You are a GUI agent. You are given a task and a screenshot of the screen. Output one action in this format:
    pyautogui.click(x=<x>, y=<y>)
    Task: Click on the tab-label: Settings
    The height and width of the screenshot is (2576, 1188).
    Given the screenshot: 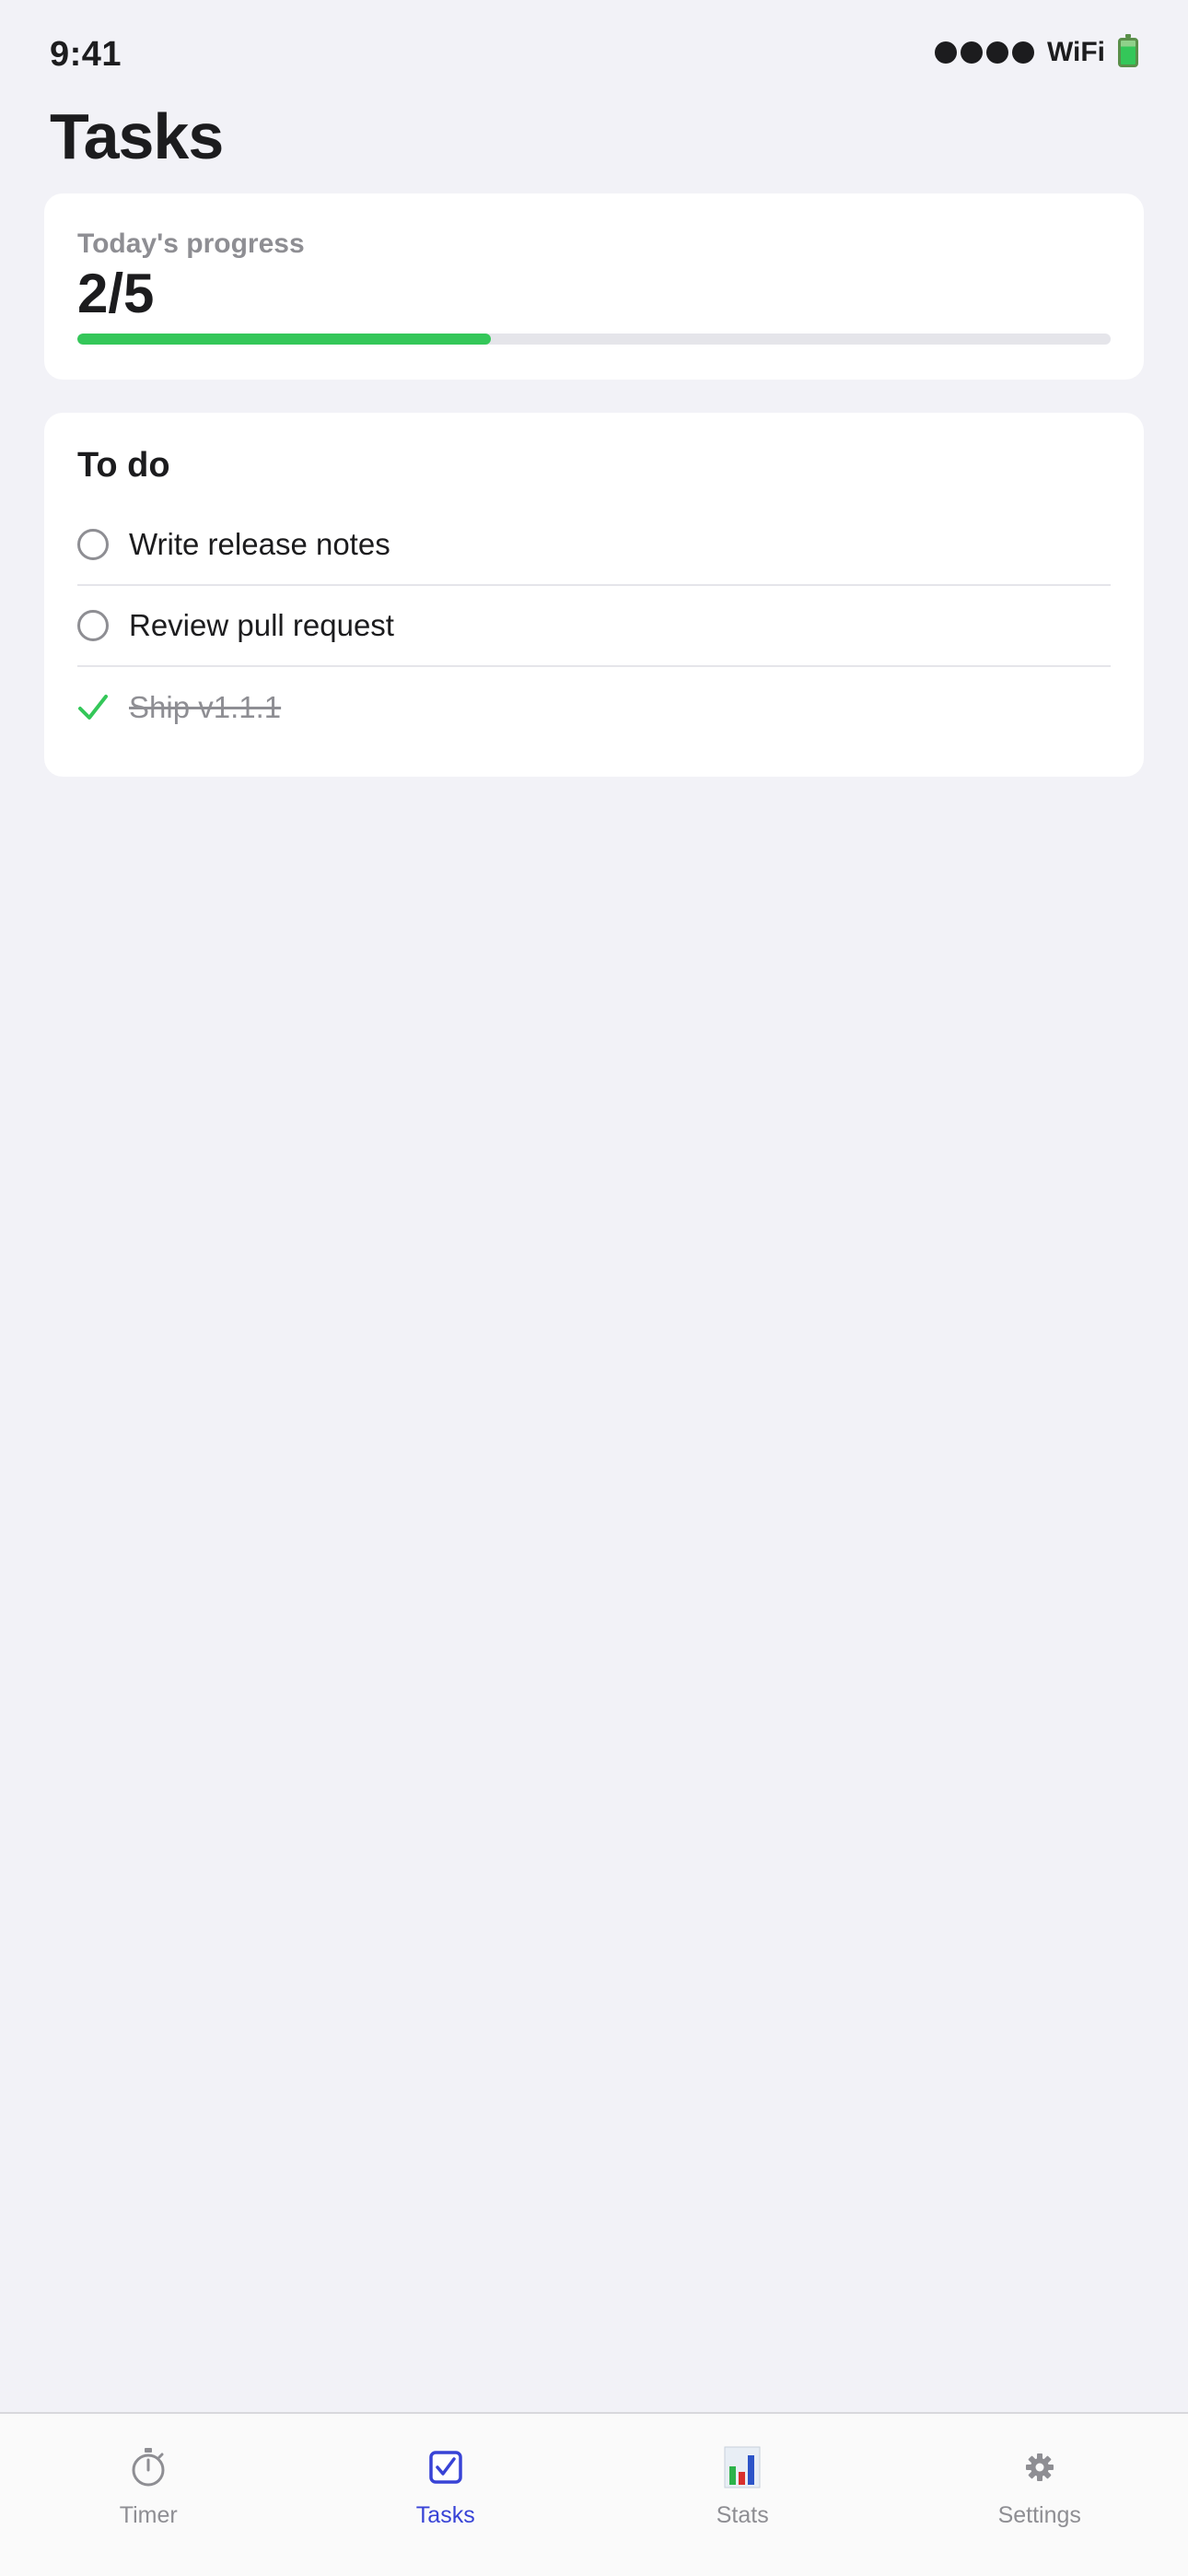 What is the action you would take?
    pyautogui.click(x=1039, y=2515)
    